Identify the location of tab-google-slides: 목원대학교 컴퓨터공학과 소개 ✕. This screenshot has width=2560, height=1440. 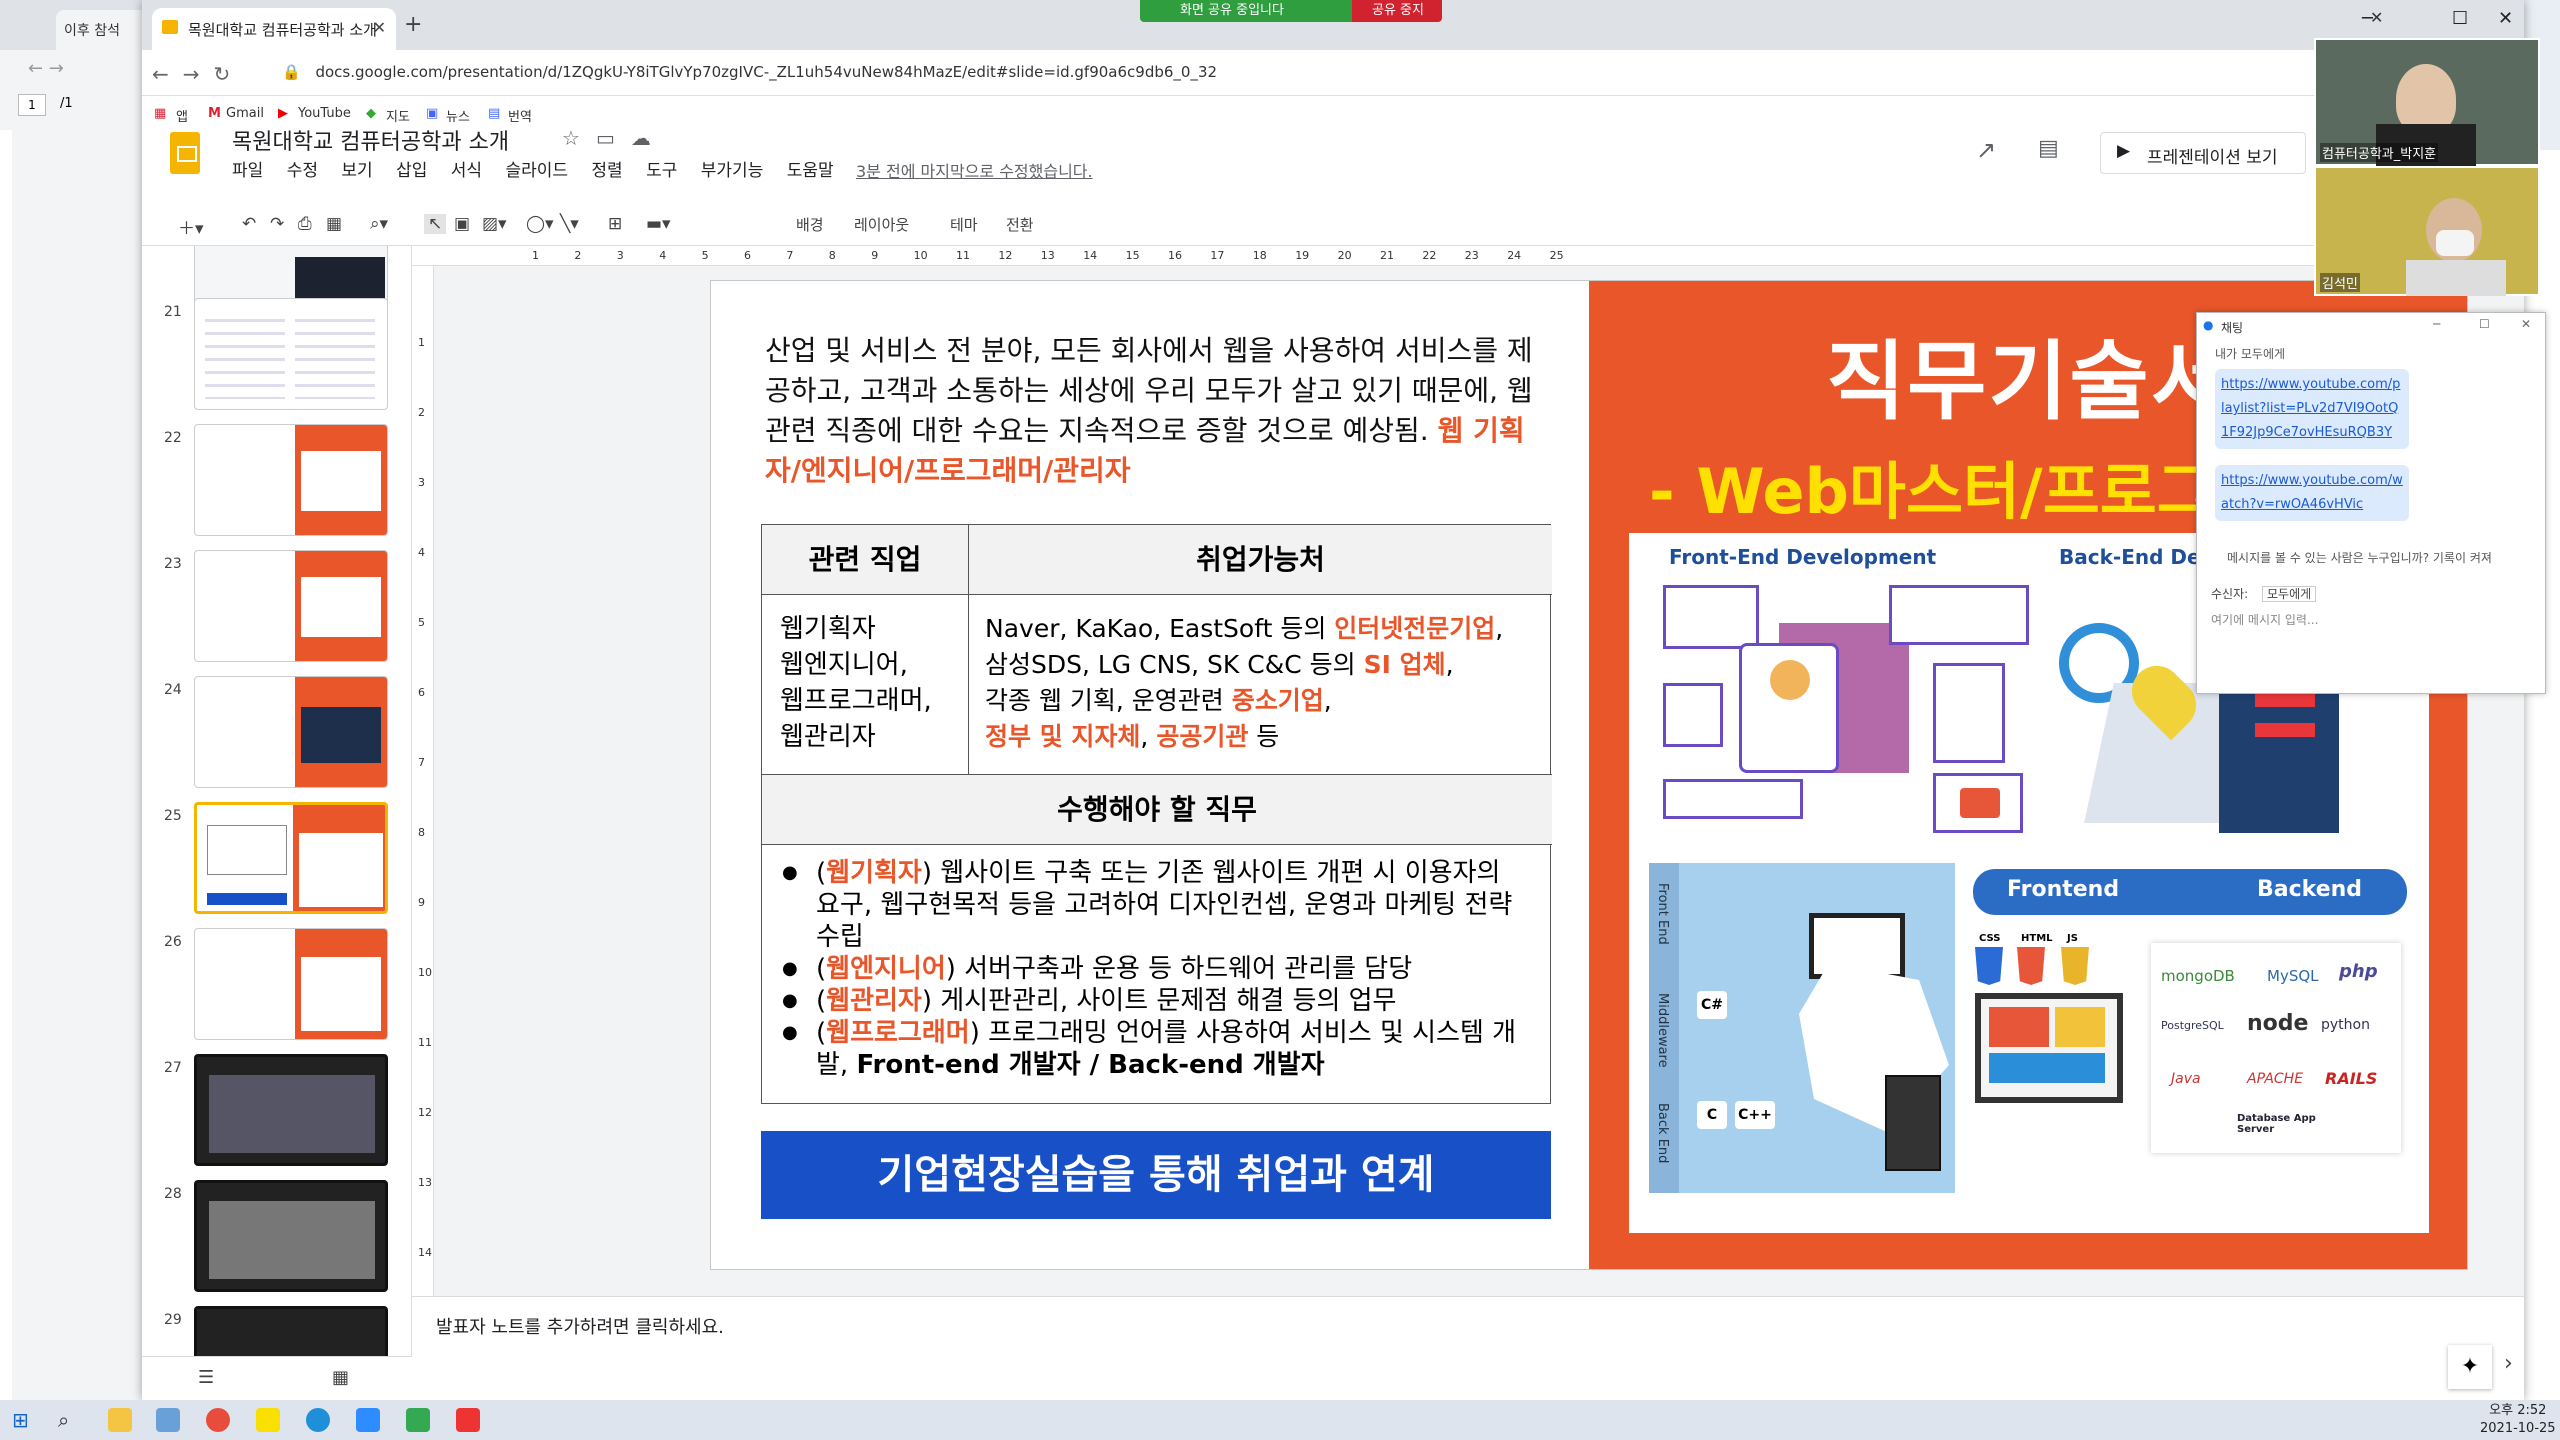
(274, 29).